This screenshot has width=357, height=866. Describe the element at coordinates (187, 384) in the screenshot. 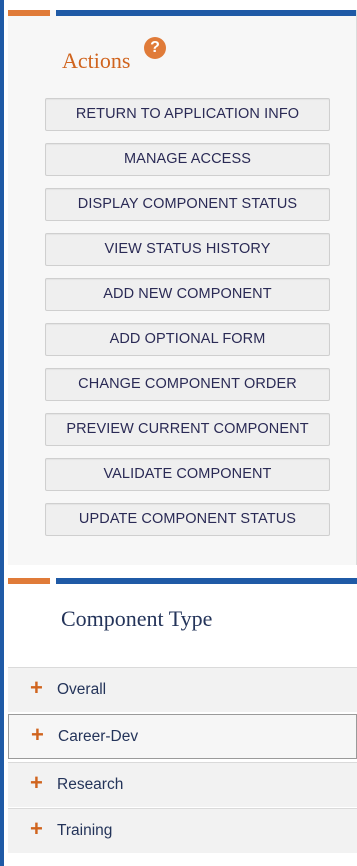

I see `change-component-order-button: CHANGE COMPONENT ORDER` at that location.